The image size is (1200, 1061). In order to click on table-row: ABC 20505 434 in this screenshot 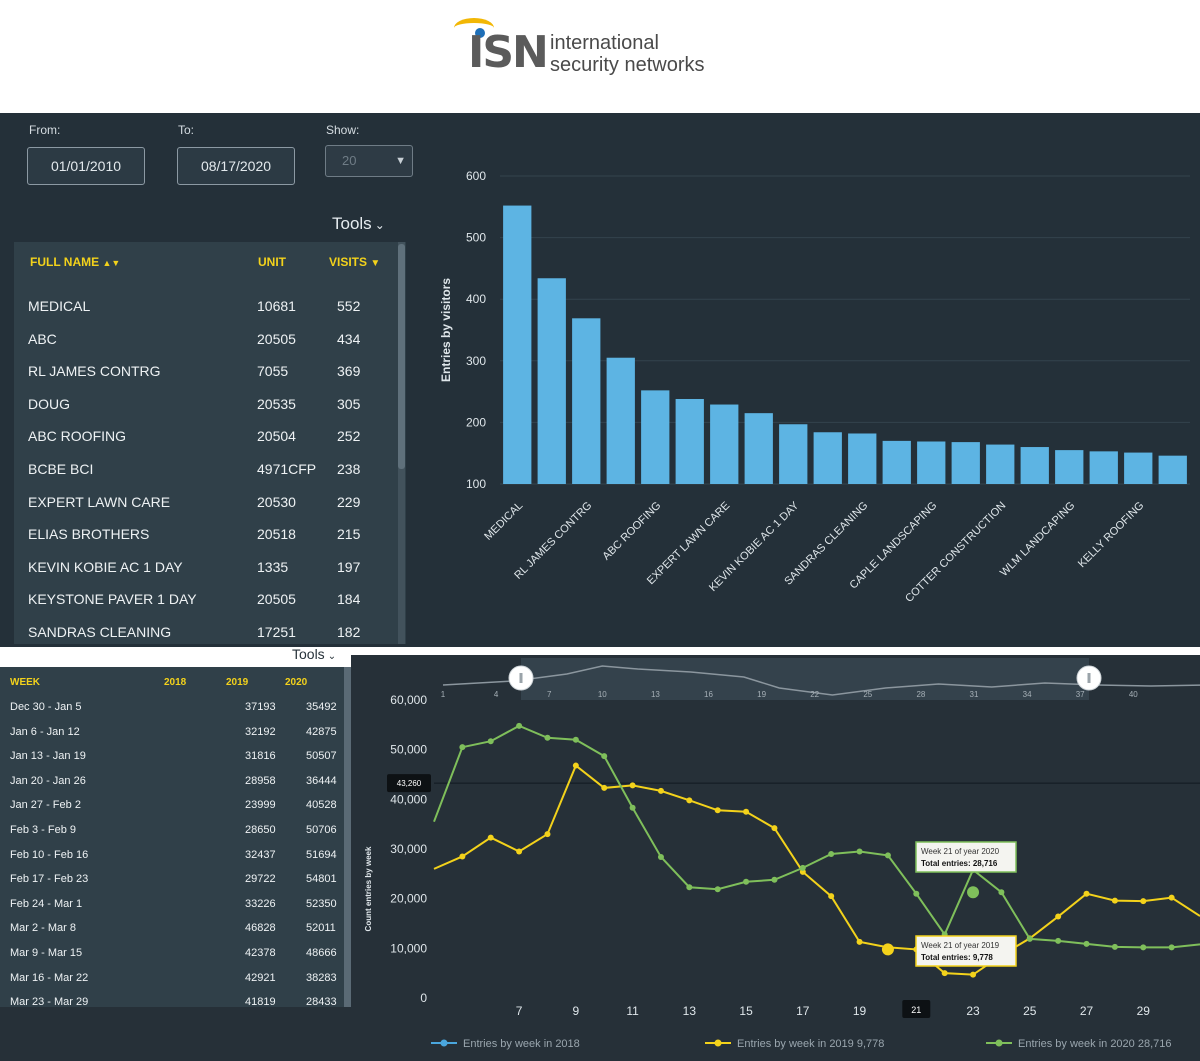, I will do `click(204, 339)`.